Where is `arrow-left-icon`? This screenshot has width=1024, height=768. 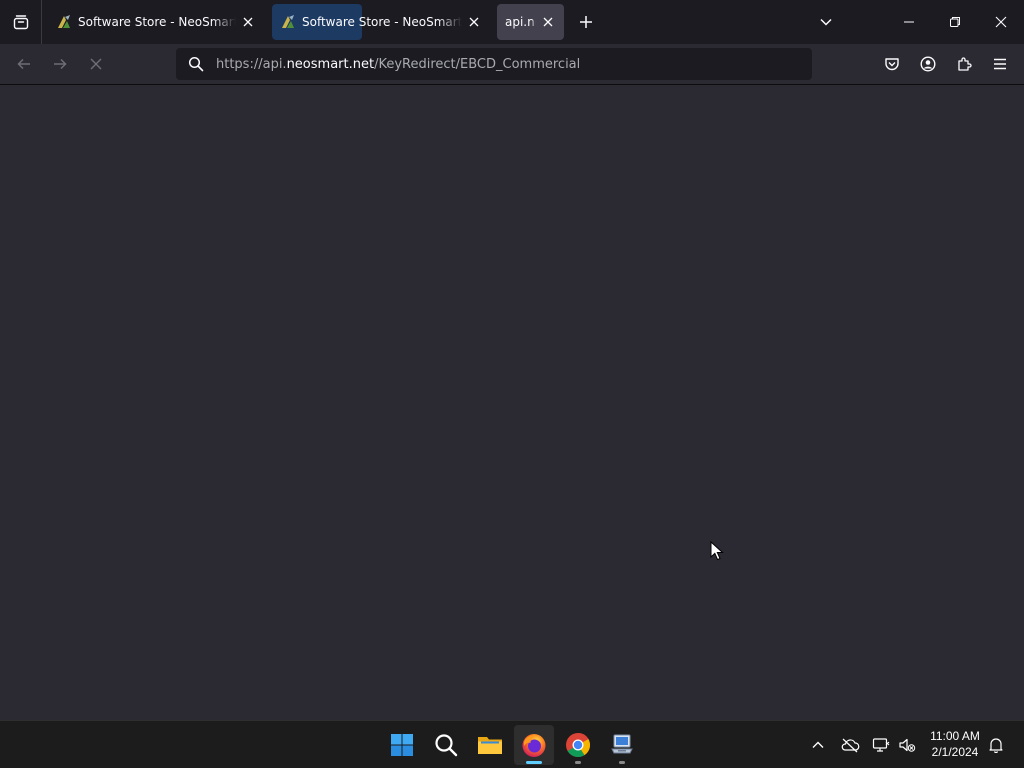 arrow-left-icon is located at coordinates (23, 64).